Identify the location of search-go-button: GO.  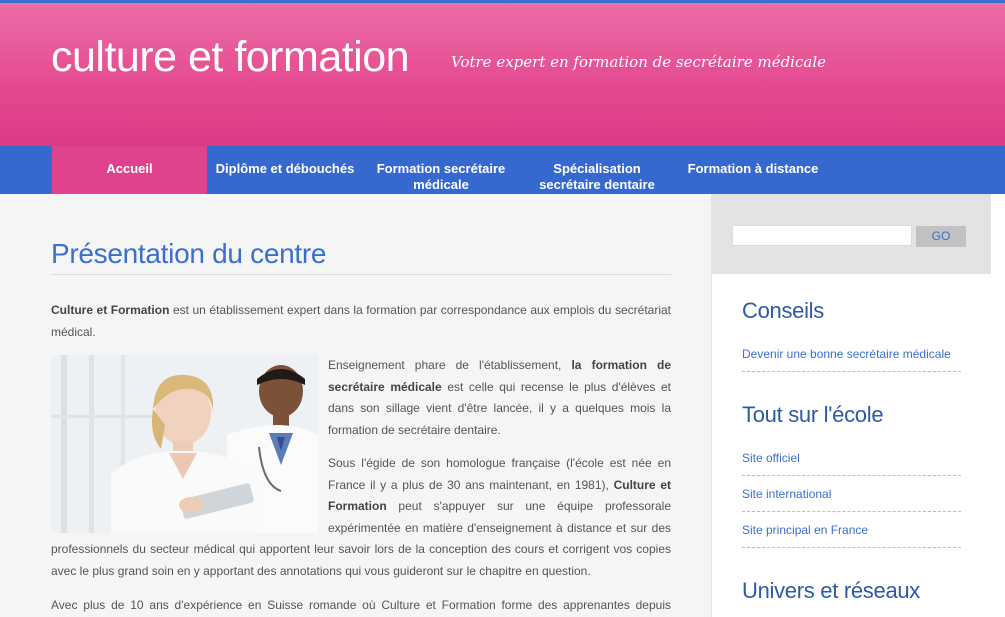
(941, 236).